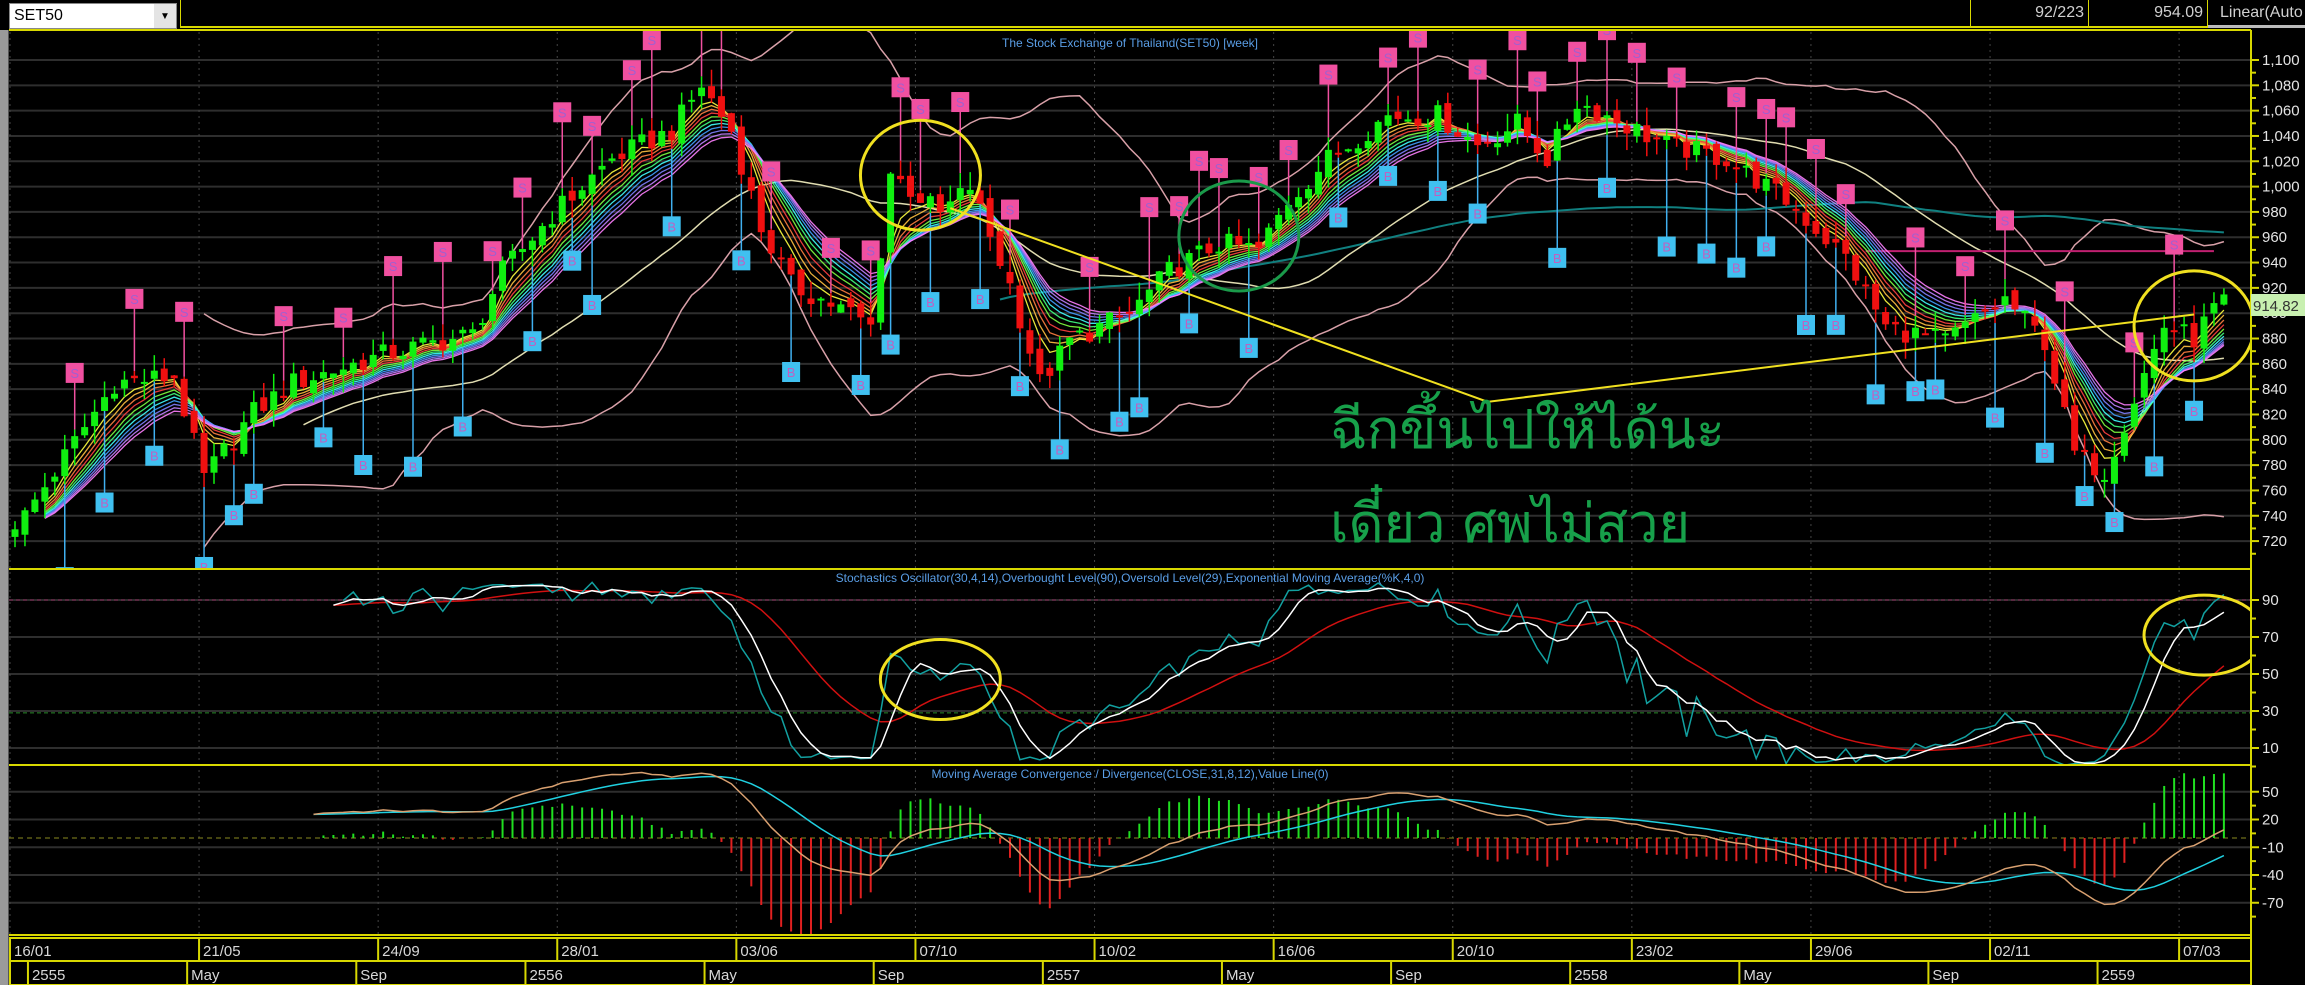  I want to click on stoch-signal-line, so click(1279, 670).